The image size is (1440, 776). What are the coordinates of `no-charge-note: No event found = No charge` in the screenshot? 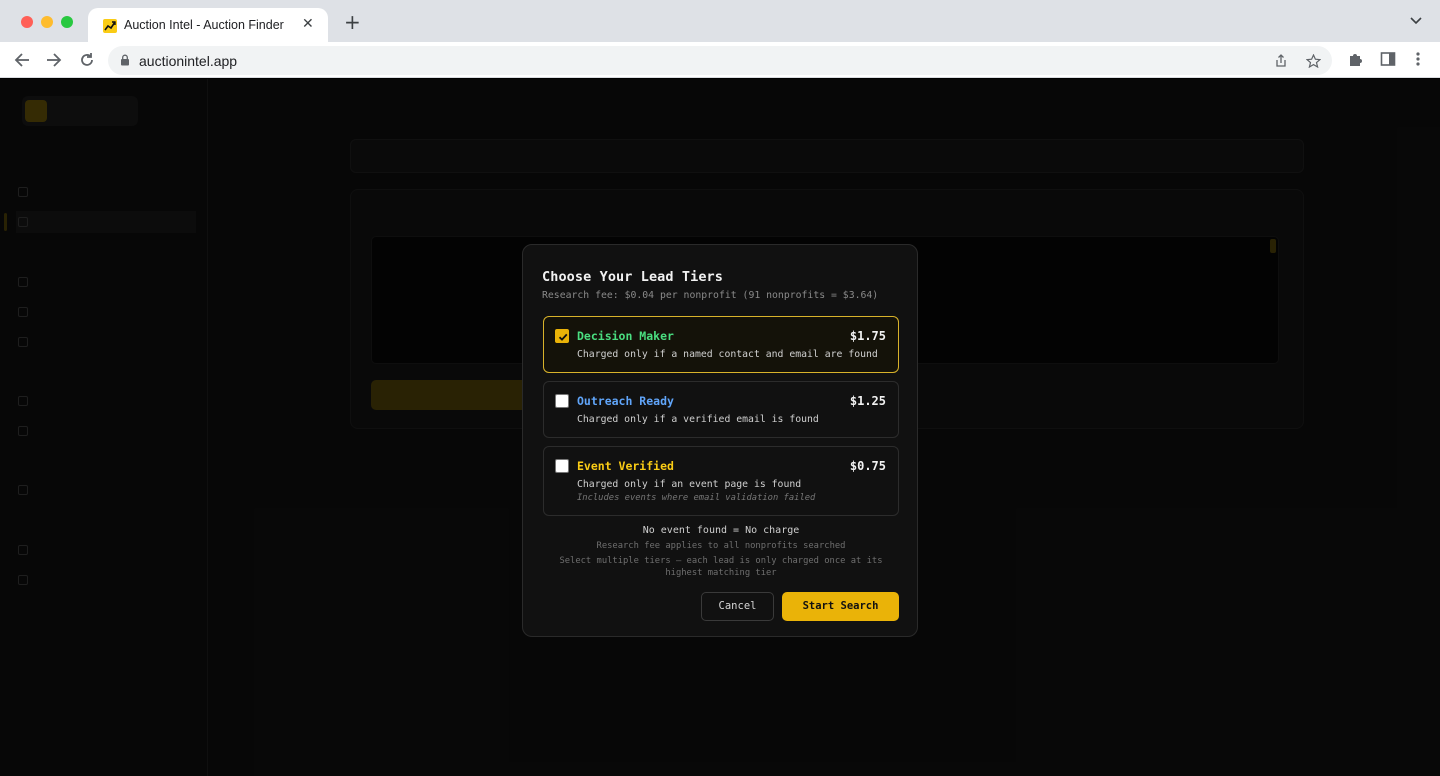 It's located at (721, 530).